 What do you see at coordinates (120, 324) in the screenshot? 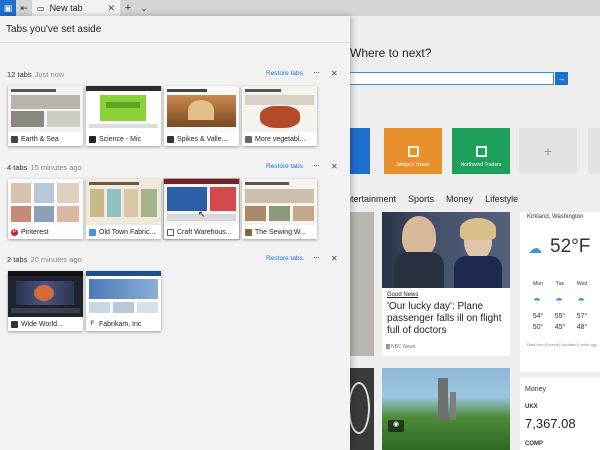
I see `tab-label: Fabrikam, Inc` at bounding box center [120, 324].